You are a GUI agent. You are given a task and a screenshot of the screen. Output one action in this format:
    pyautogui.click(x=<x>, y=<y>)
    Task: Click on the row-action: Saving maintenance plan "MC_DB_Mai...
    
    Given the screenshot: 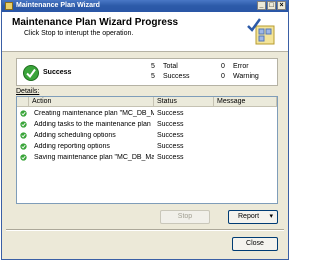 What is the action you would take?
    pyautogui.click(x=94, y=157)
    